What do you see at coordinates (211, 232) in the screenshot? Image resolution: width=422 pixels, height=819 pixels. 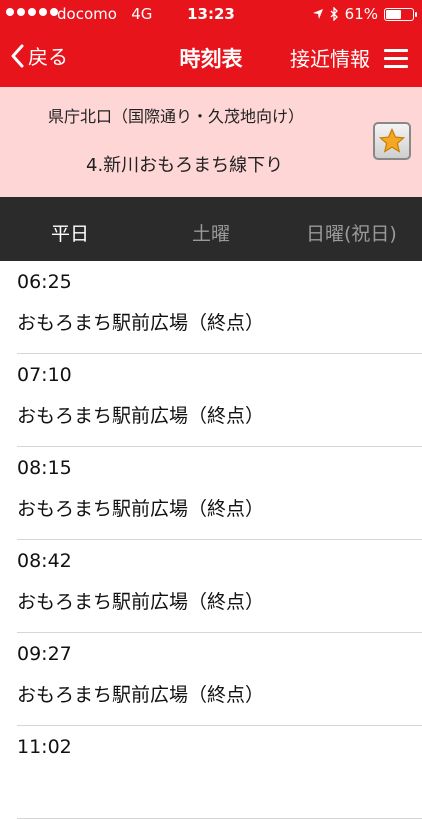 I see `tab-saturday: 土曜` at bounding box center [211, 232].